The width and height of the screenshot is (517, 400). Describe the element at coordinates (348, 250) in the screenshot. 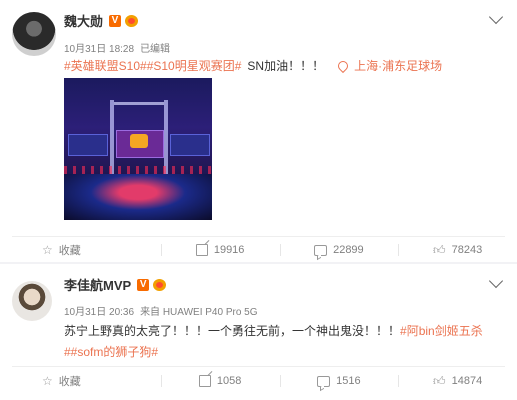

I see `comment-count: 22899` at that location.